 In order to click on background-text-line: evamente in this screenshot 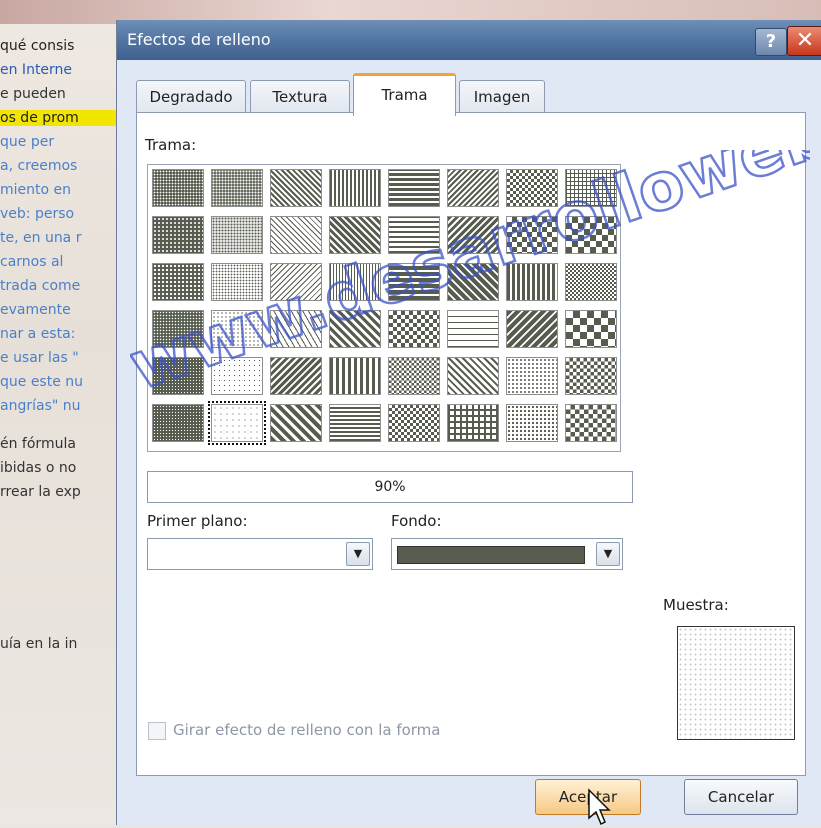, I will do `click(35, 310)`.